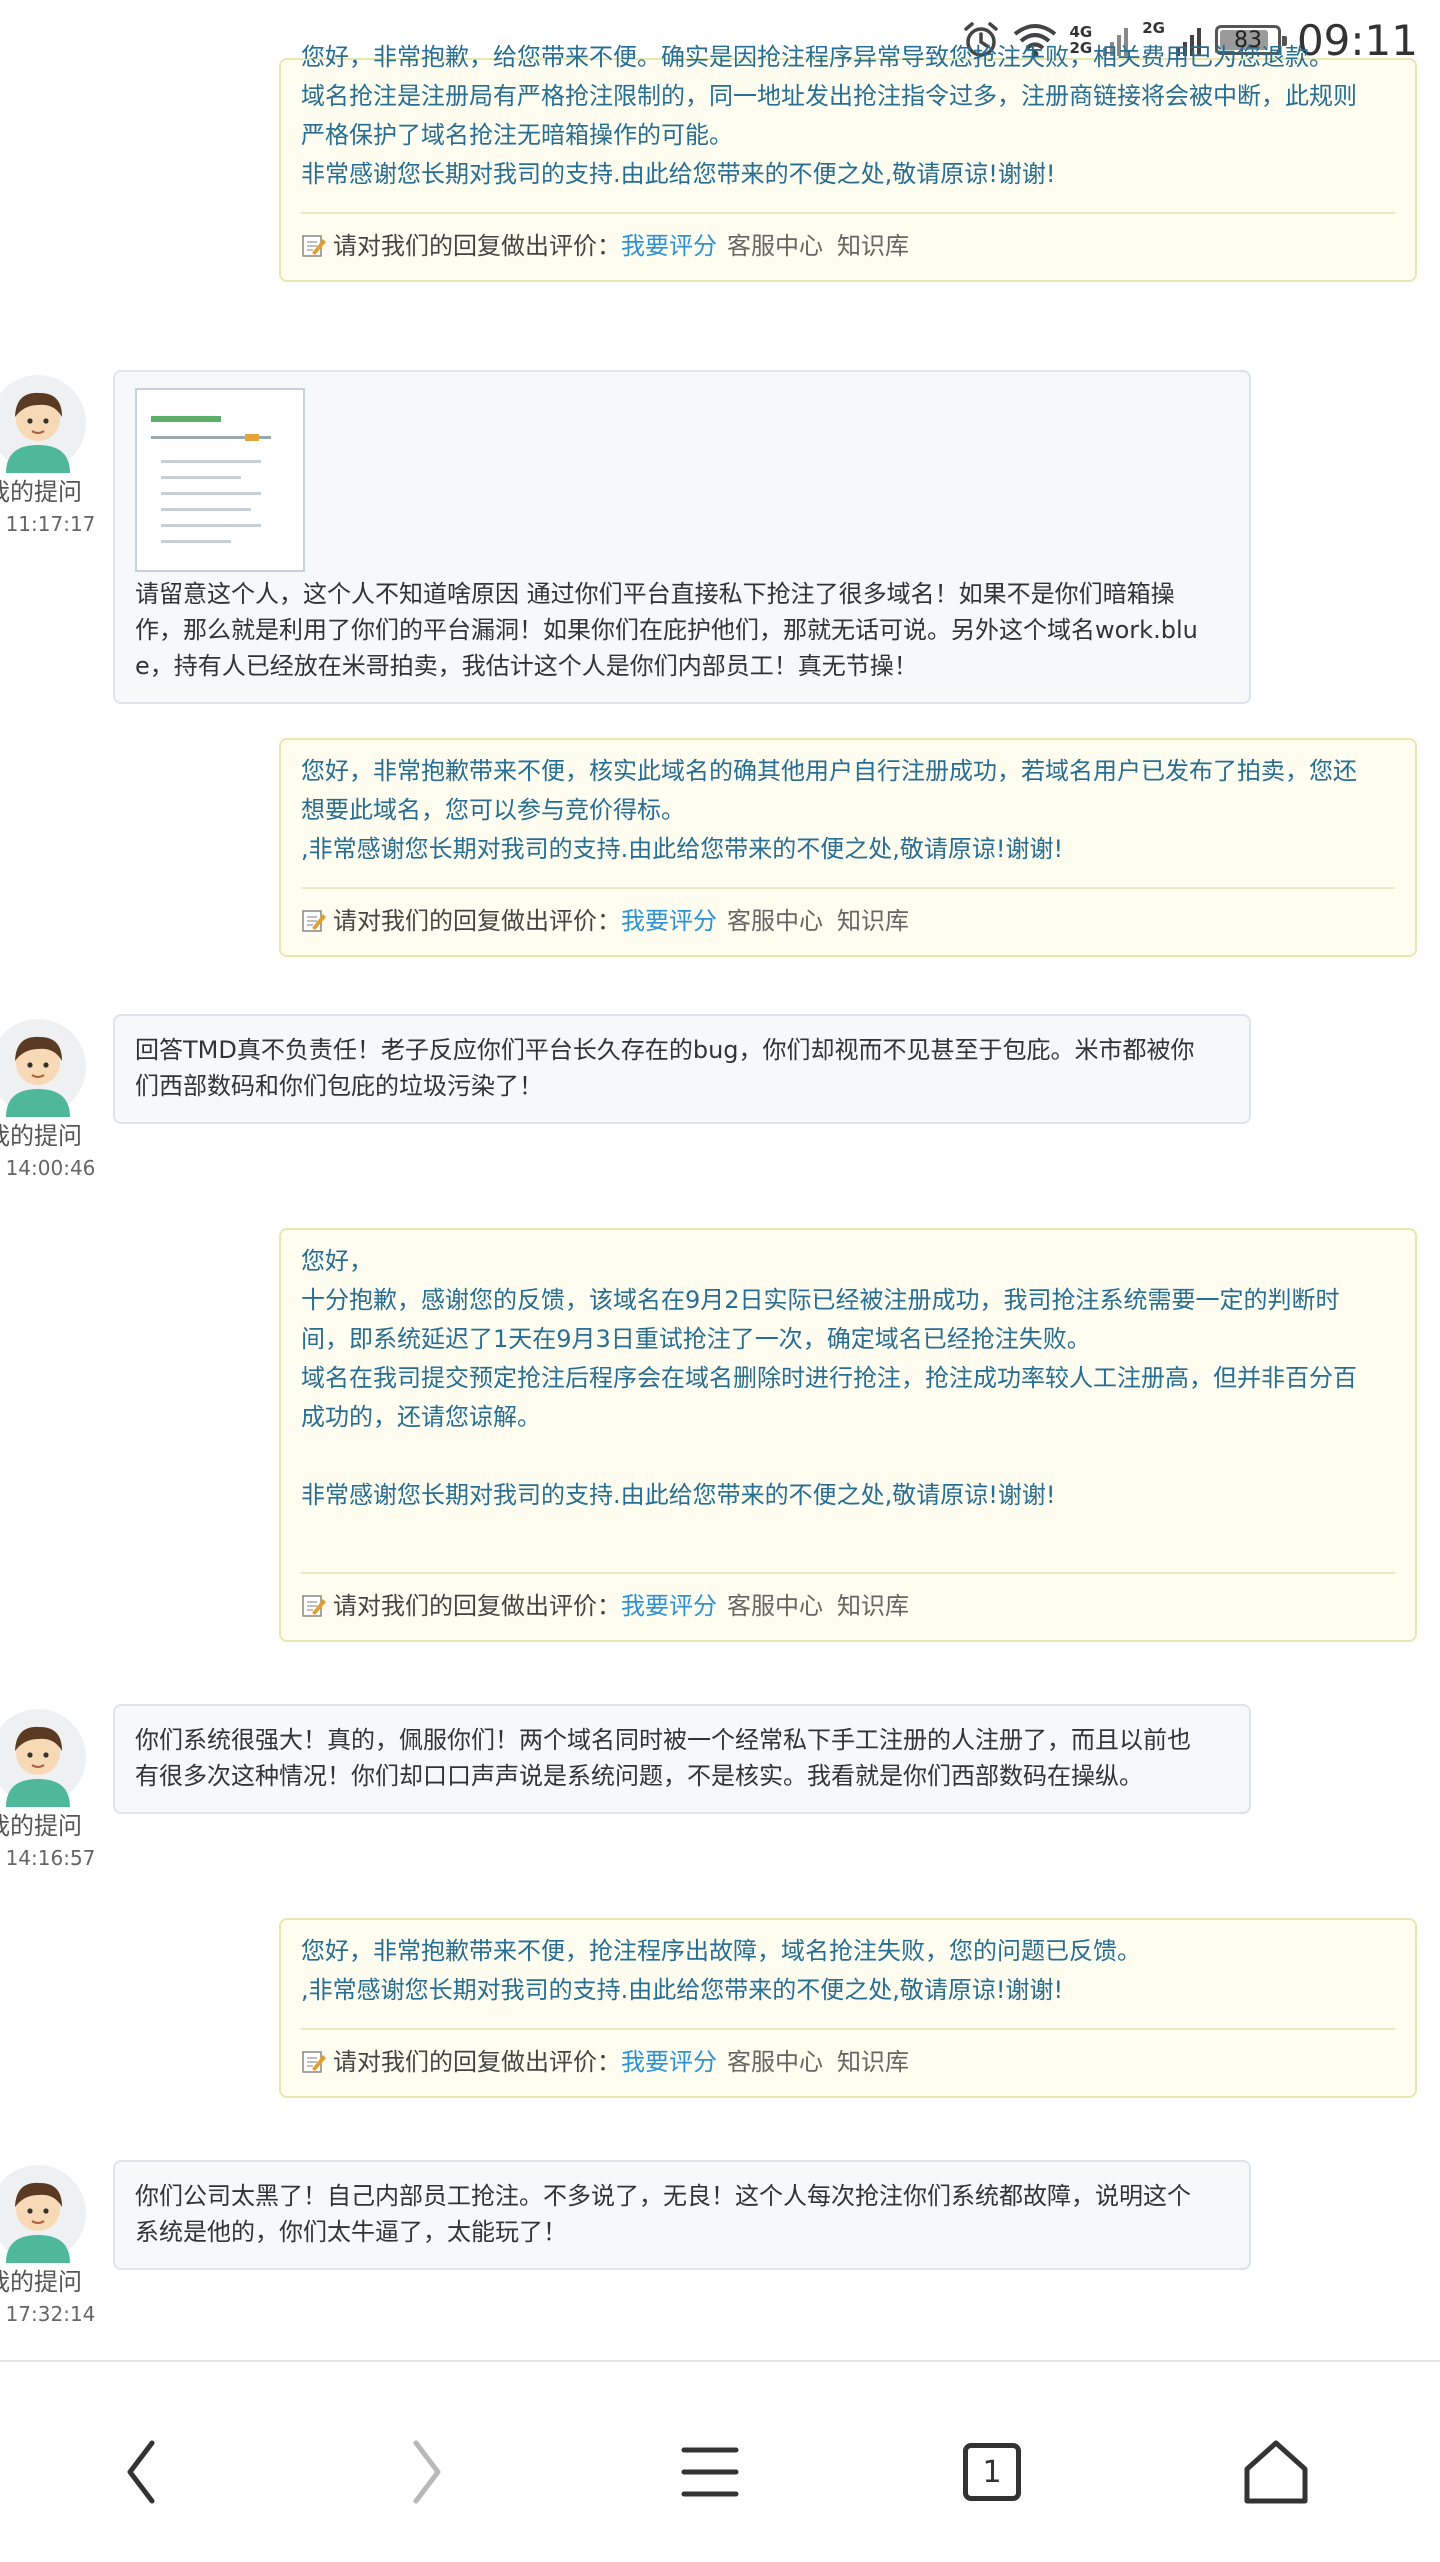 The image size is (1440, 2562). I want to click on question-text-line: e，持有人已经放在米哥拍卖，我估计这个人是你们内部员工！真无节操！, so click(526, 666).